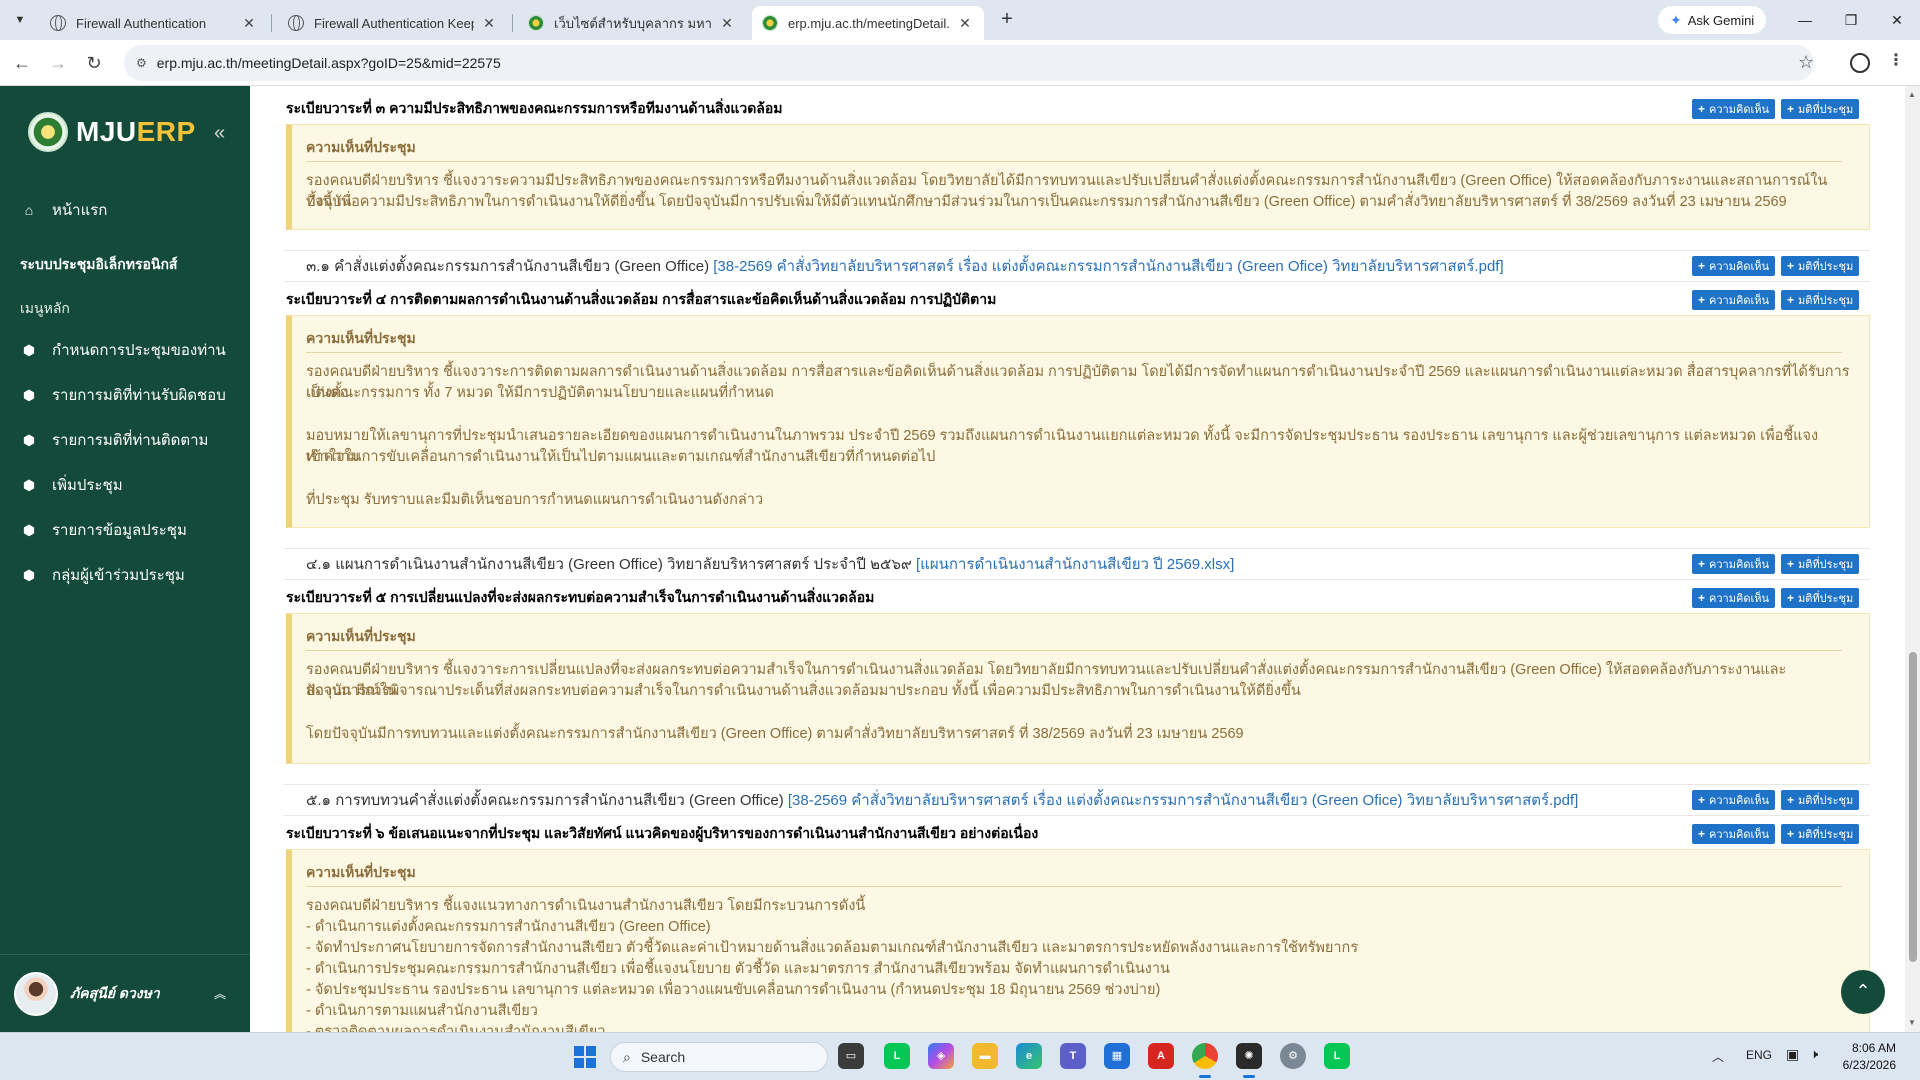  I want to click on acrobat-icon: A, so click(1161, 1056).